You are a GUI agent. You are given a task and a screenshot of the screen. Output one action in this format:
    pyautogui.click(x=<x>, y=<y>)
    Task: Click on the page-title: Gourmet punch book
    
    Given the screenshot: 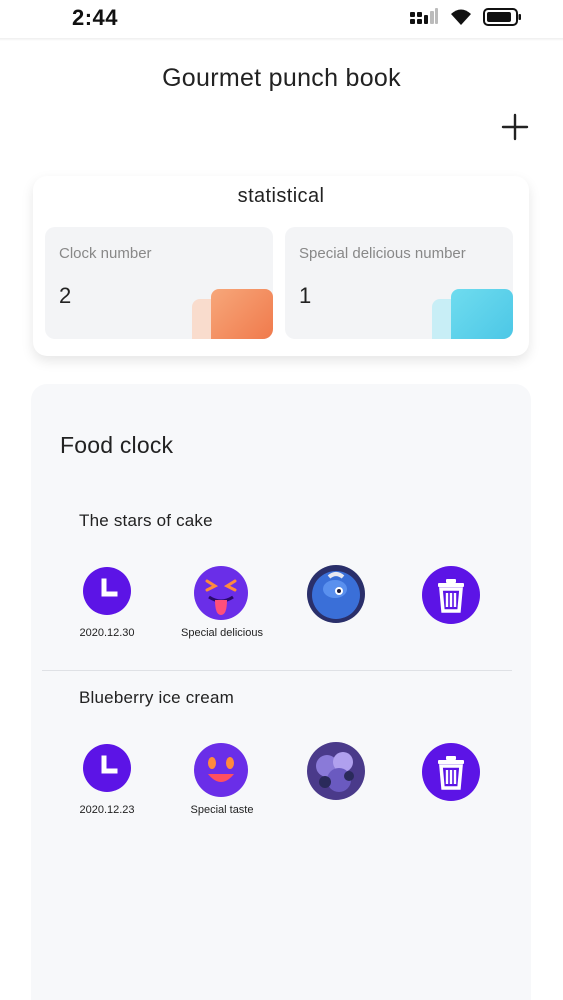 What is the action you would take?
    pyautogui.click(x=281, y=78)
    